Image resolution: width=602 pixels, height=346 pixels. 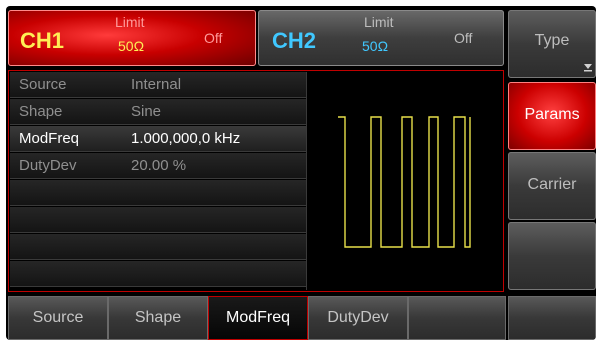 I want to click on pwm-waveform-trace, so click(x=404, y=182).